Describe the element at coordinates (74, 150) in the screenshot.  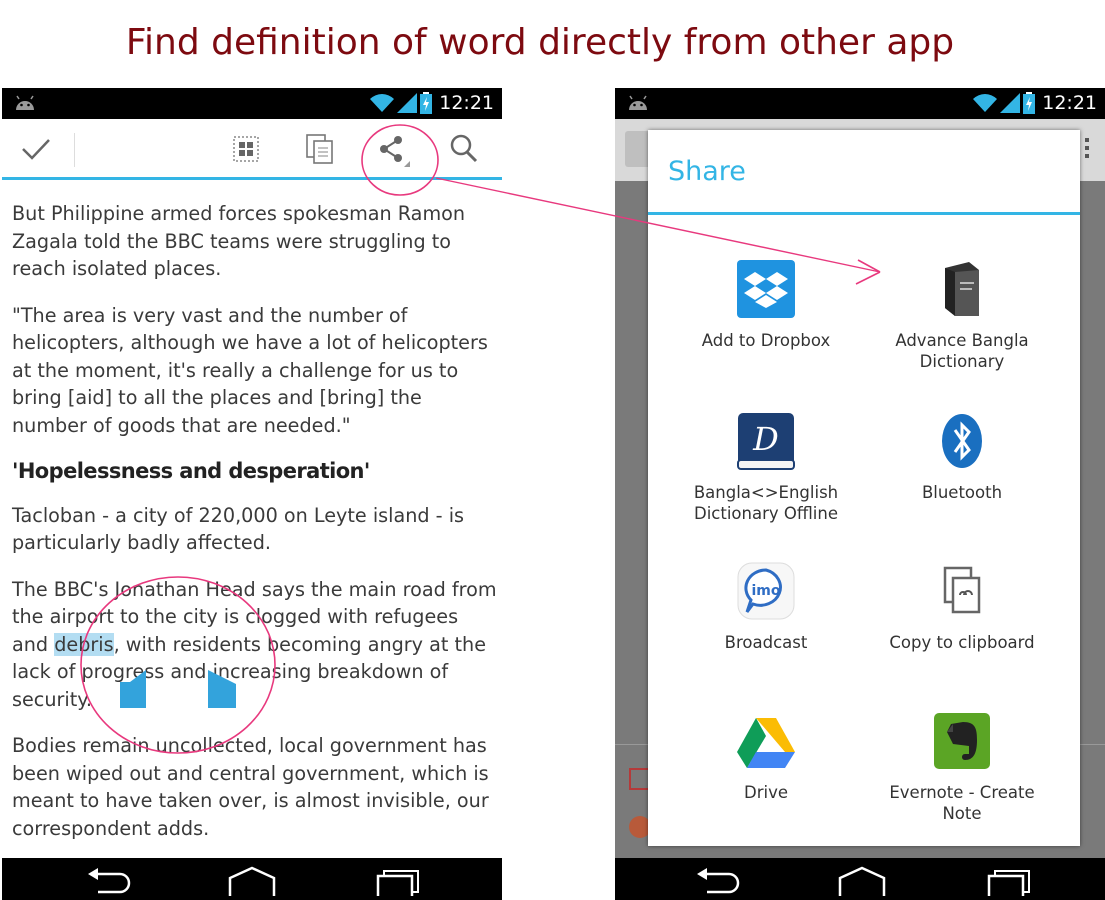
I see `toolbar-divider` at that location.